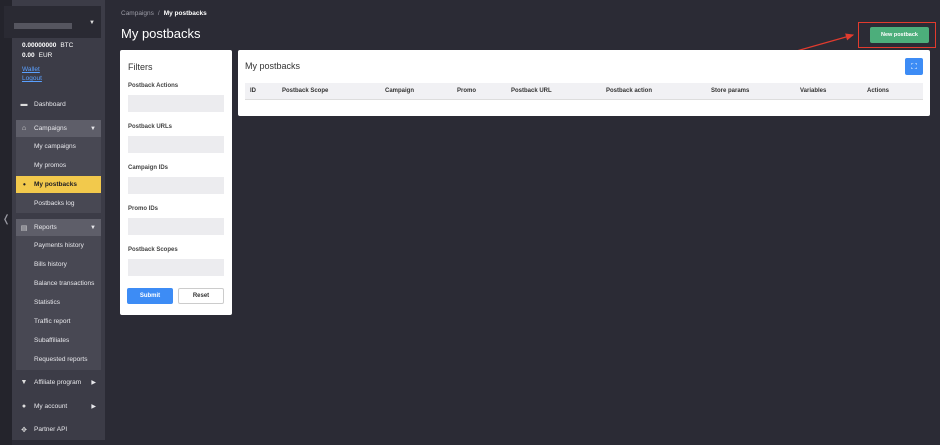 The height and width of the screenshot is (445, 940). I want to click on filter-label-postback-urls: Postback URLs, so click(150, 127).